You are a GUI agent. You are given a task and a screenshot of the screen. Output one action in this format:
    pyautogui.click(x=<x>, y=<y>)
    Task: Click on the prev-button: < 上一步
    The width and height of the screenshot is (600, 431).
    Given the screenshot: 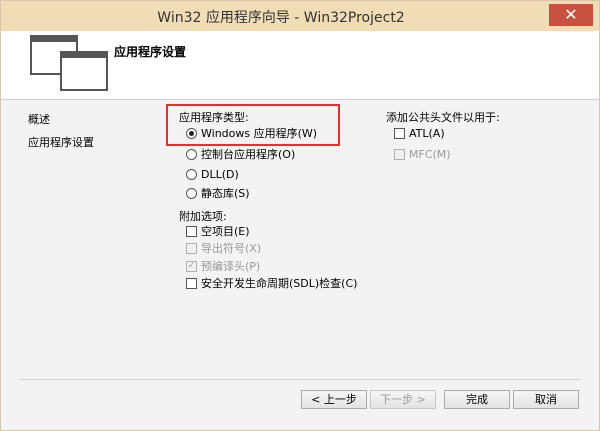 What is the action you would take?
    pyautogui.click(x=334, y=399)
    